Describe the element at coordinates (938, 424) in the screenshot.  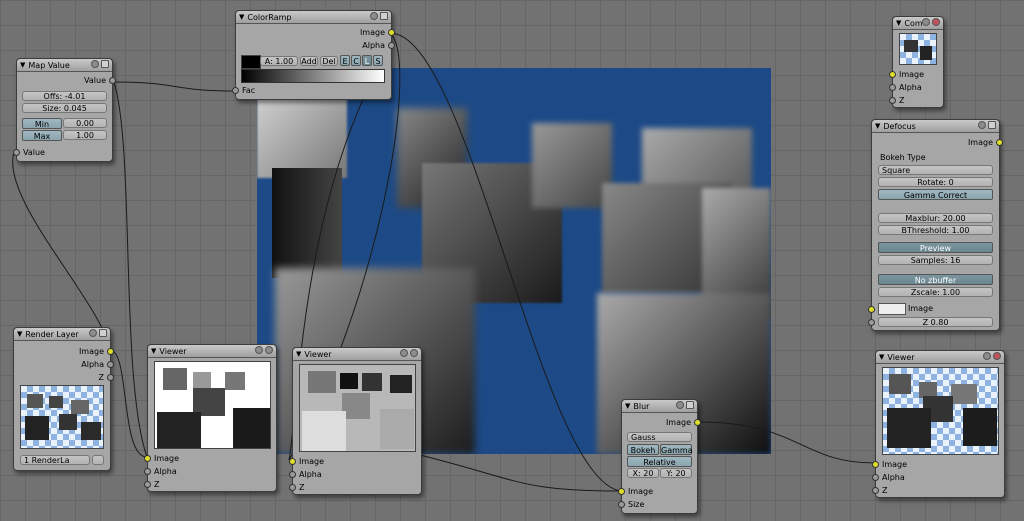
I see `viewer-node-3: ▼ Viewer Image Alpha Z` at that location.